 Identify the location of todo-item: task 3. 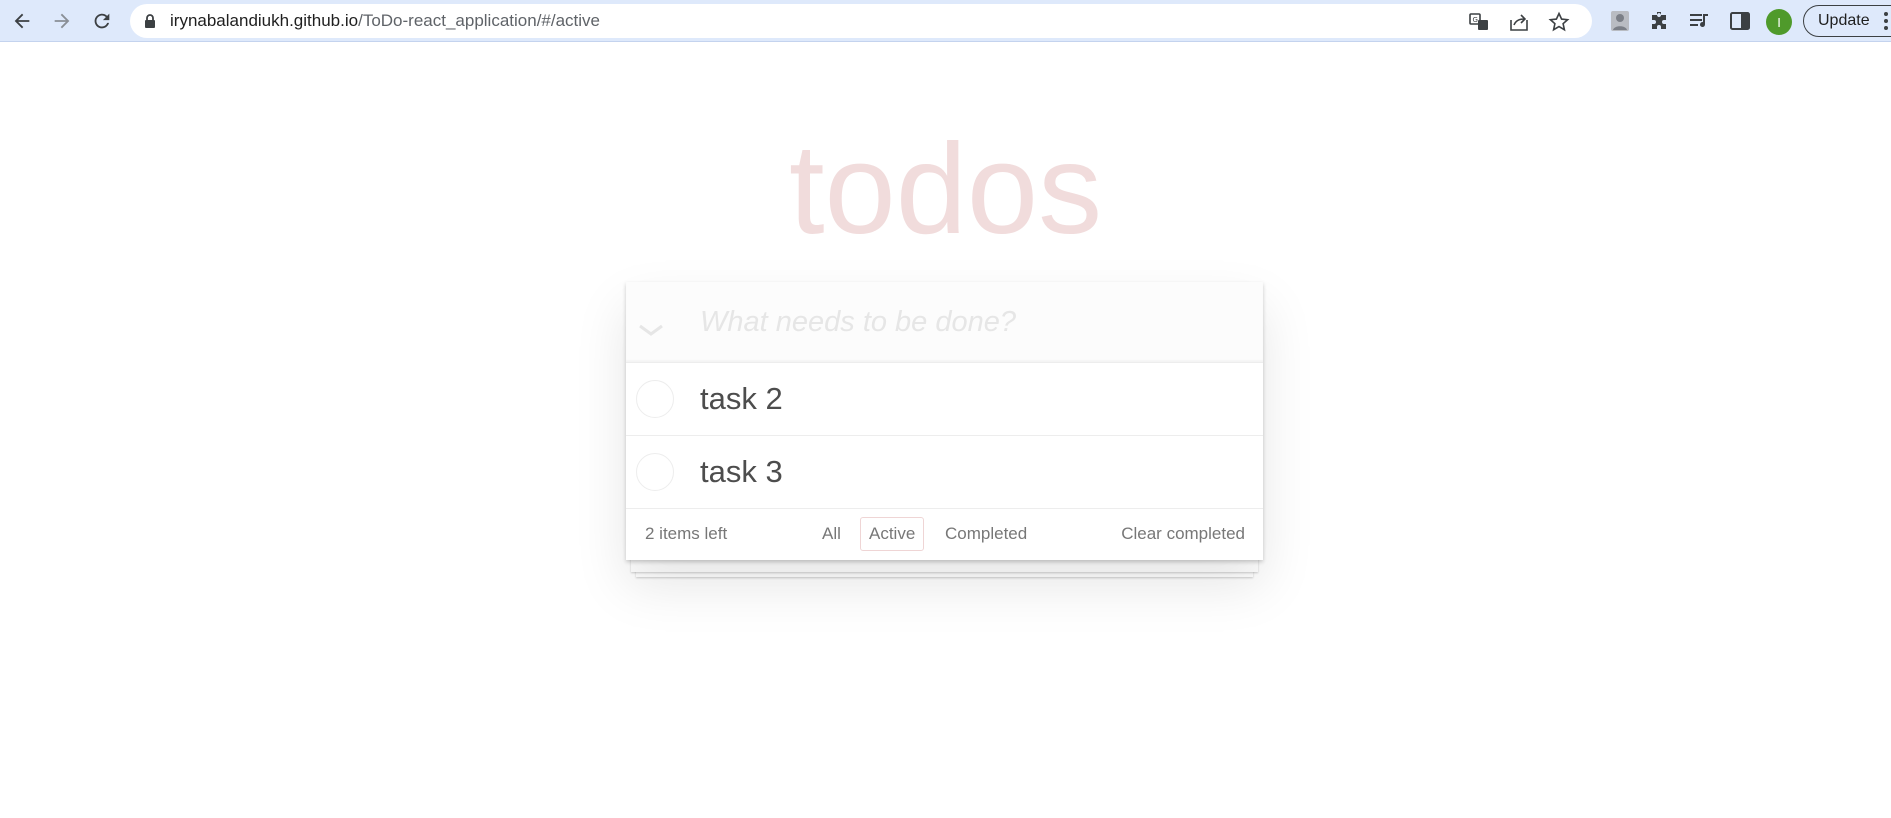
(944, 472).